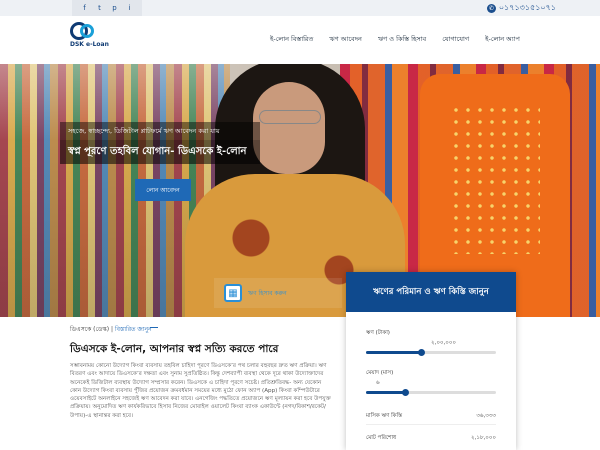 The width and height of the screenshot is (600, 450). Describe the element at coordinates (431, 352) in the screenshot. I see `loan-amount-slider` at that location.